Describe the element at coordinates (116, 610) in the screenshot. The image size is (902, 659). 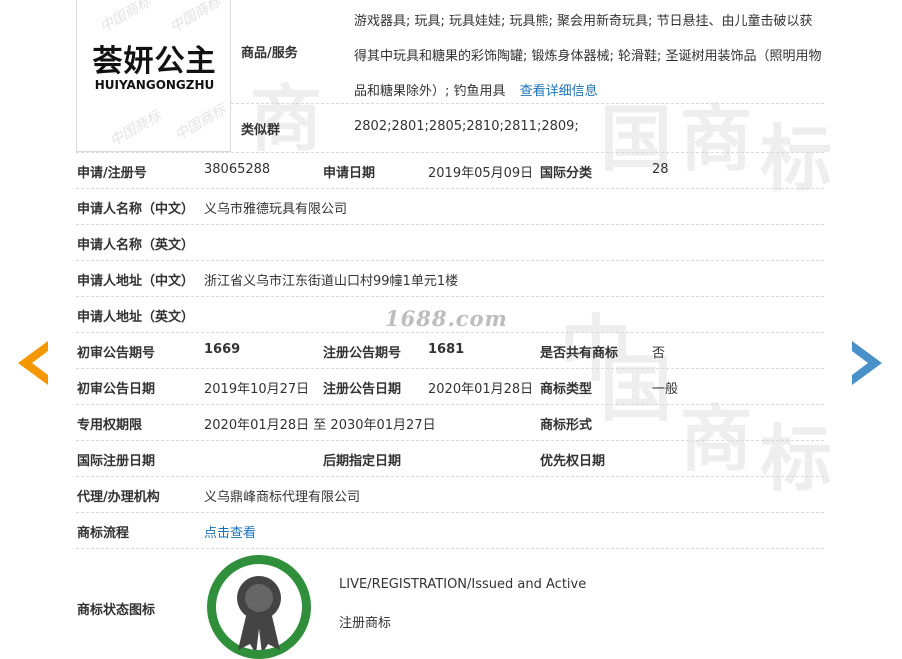
I see `status-label: 商标状态图标` at that location.